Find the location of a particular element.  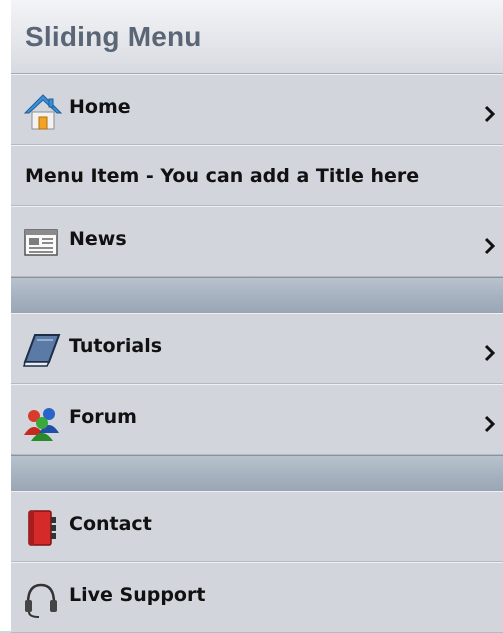

menu-item-forum: Forum is located at coordinates (257, 419).